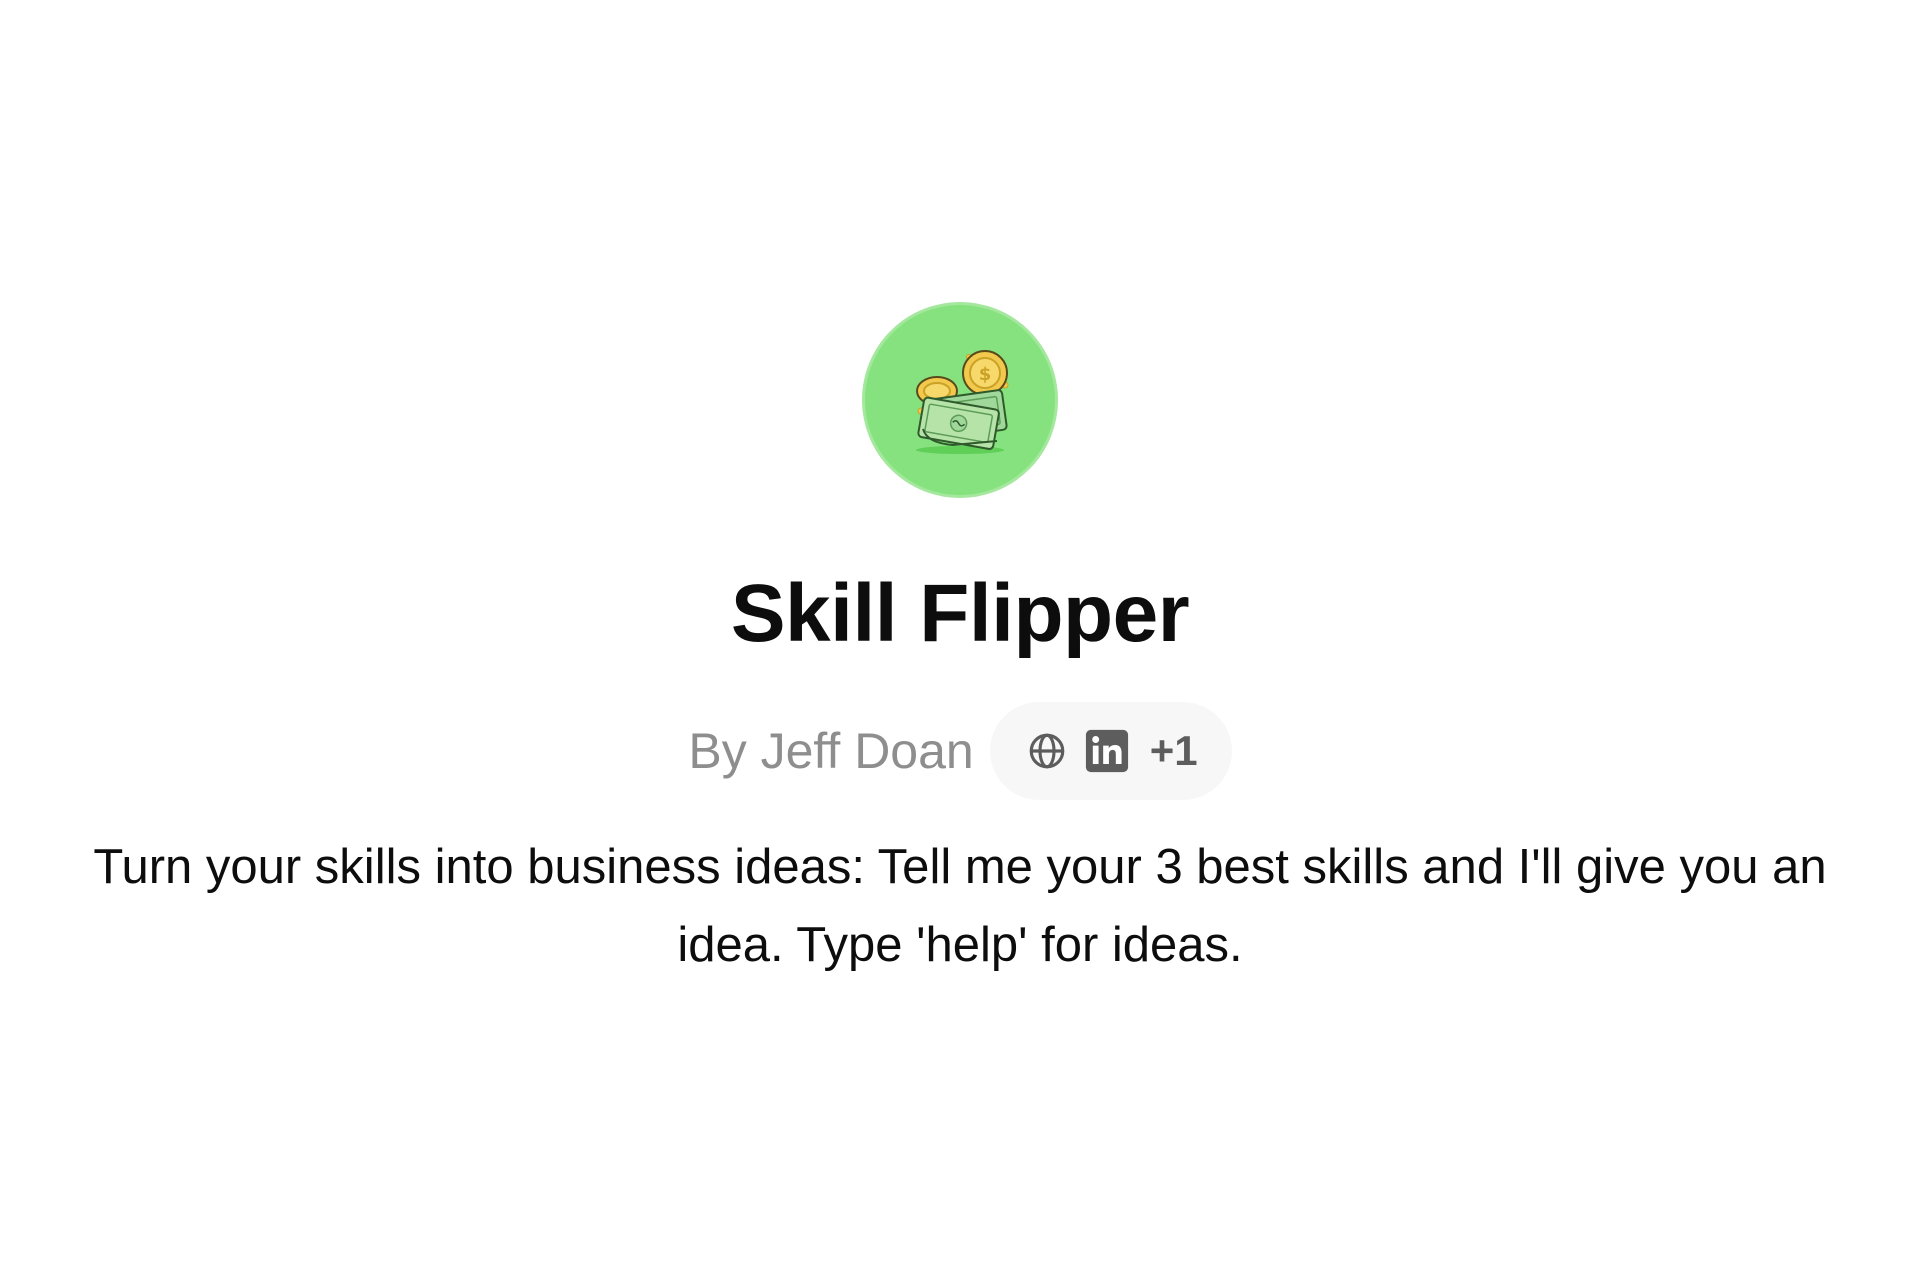 The image size is (1920, 1280). I want to click on linkedin-icon, so click(1107, 751).